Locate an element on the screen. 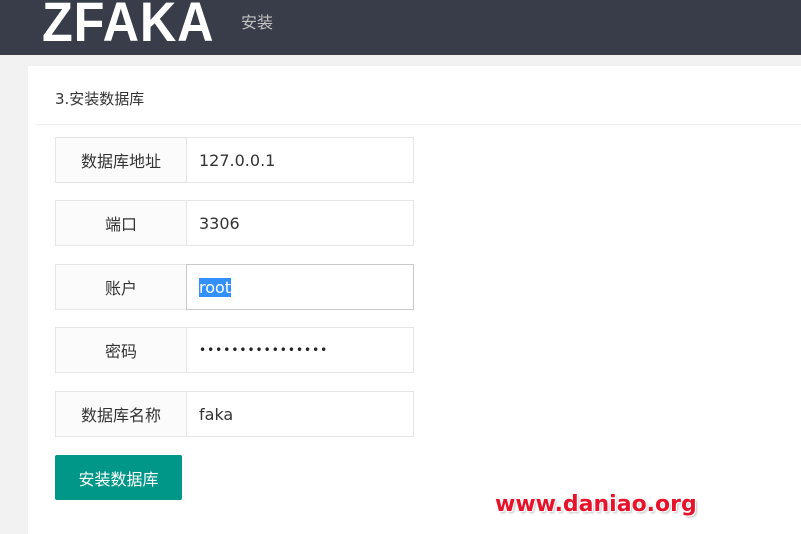 The width and height of the screenshot is (801, 534). db-host-row: 数据库地址 127.0.0.1 is located at coordinates (234, 160).